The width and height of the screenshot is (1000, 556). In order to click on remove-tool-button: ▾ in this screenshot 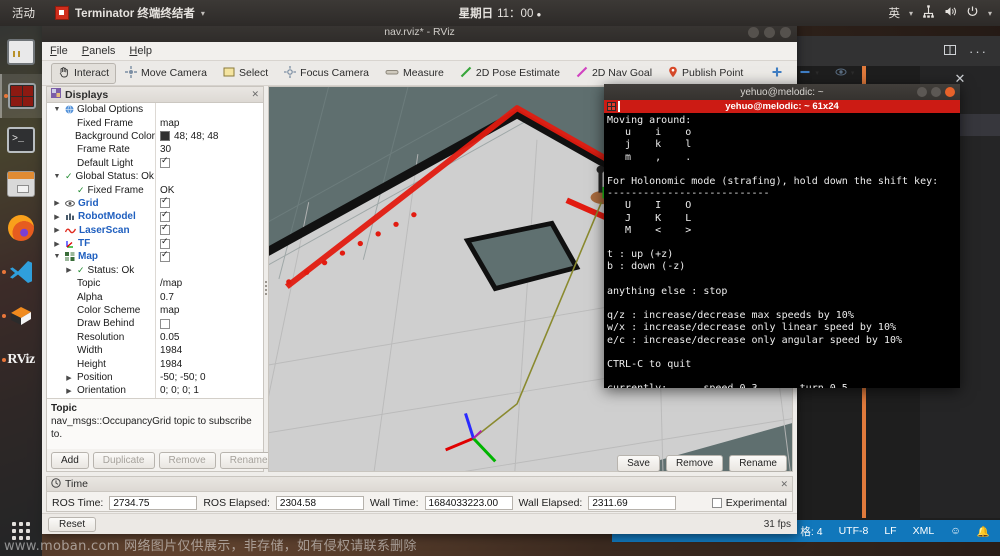, I will do `click(809, 73)`.